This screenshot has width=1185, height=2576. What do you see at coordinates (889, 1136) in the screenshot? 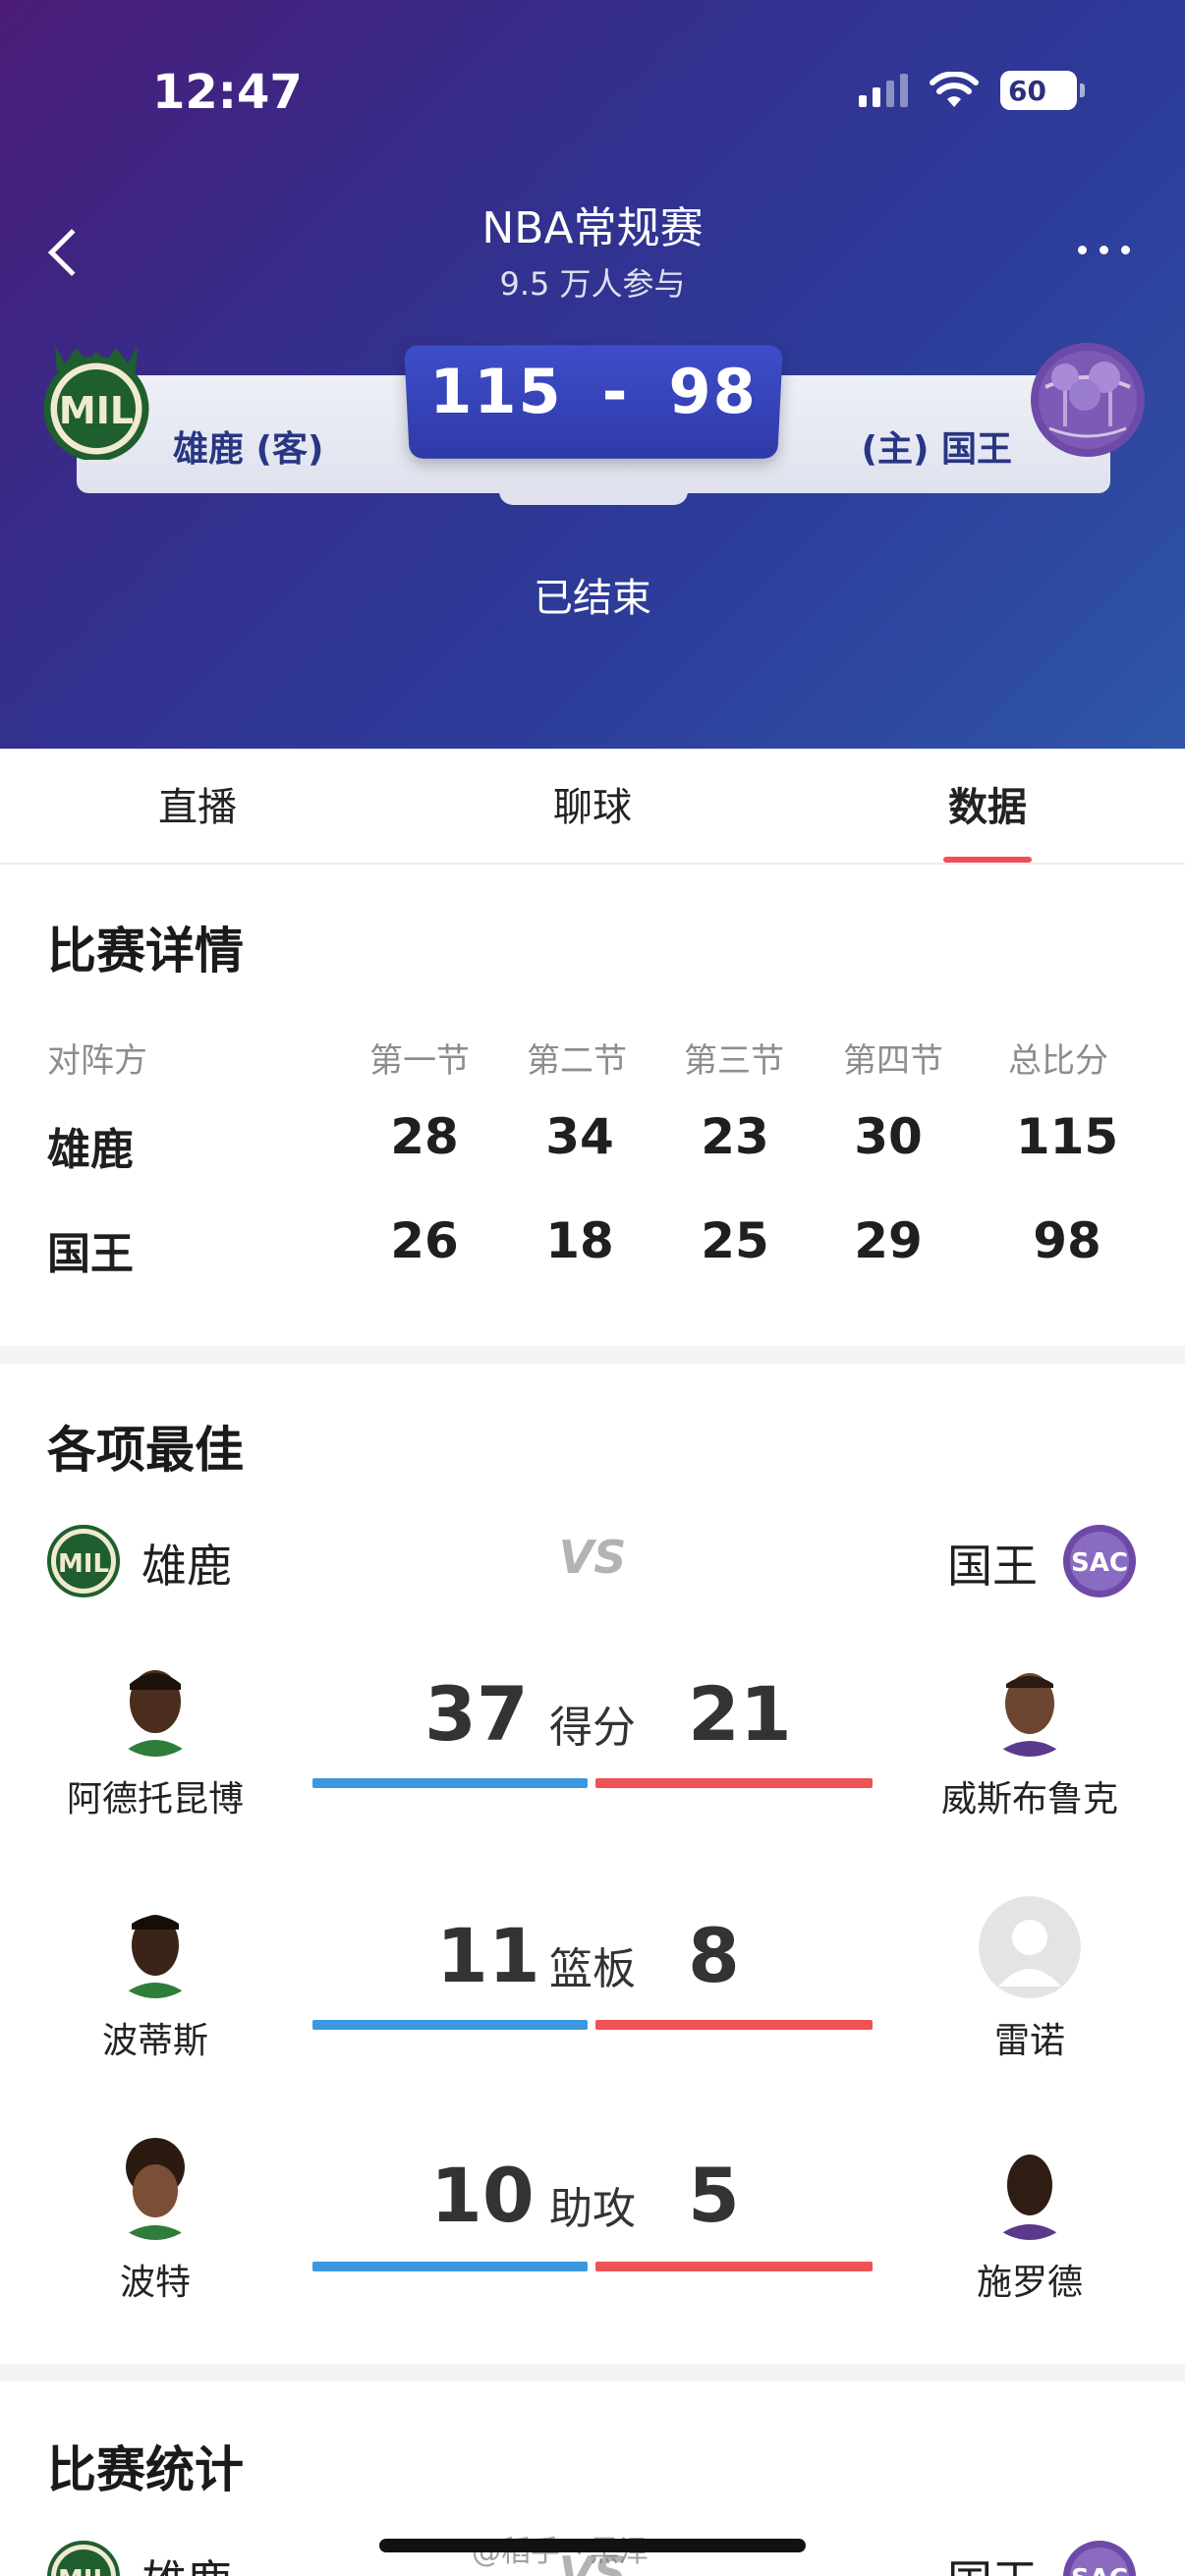
I see `cell-q4: 30` at bounding box center [889, 1136].